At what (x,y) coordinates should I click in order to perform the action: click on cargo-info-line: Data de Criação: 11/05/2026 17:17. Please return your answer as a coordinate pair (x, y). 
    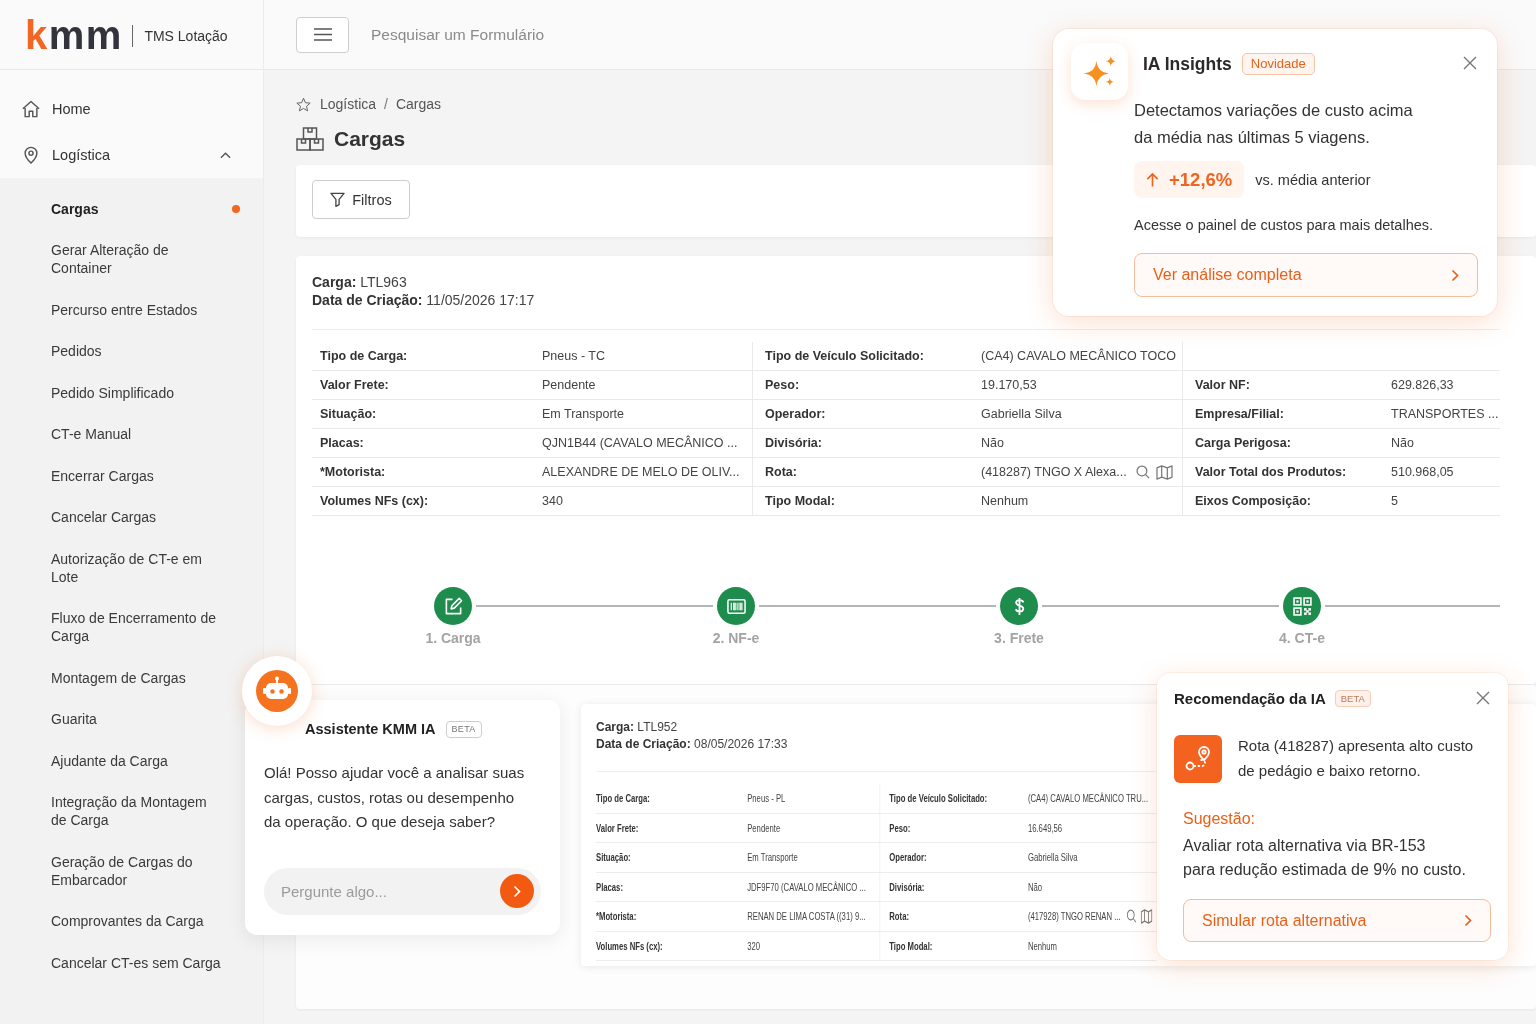
    Looking at the image, I should click on (423, 300).